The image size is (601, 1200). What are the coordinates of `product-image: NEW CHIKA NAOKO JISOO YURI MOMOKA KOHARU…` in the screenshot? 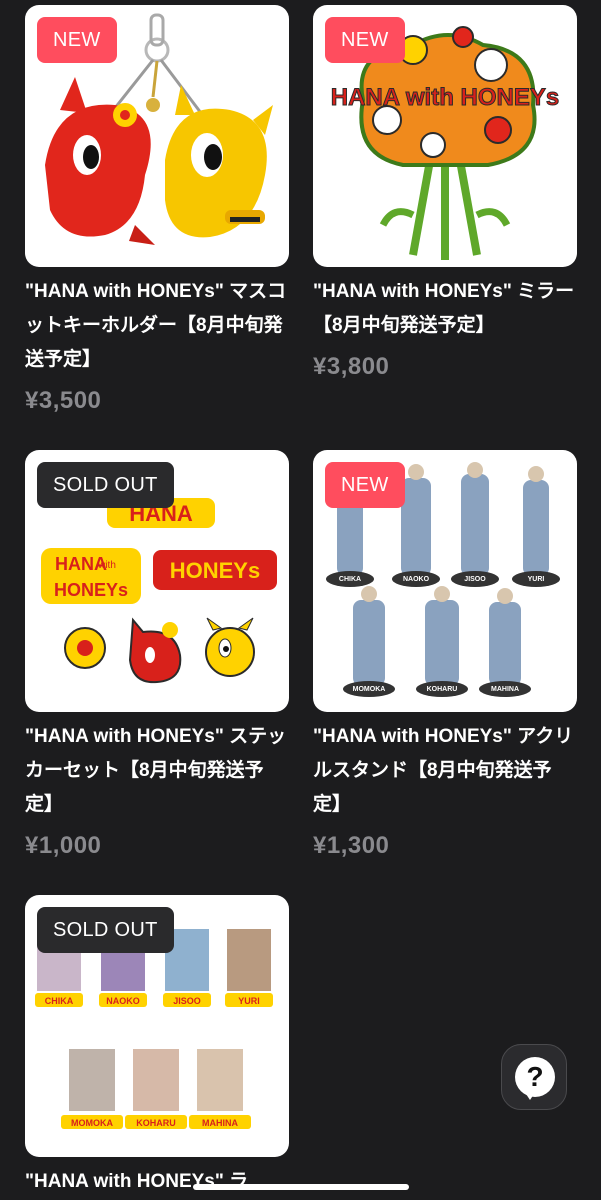 It's located at (445, 581).